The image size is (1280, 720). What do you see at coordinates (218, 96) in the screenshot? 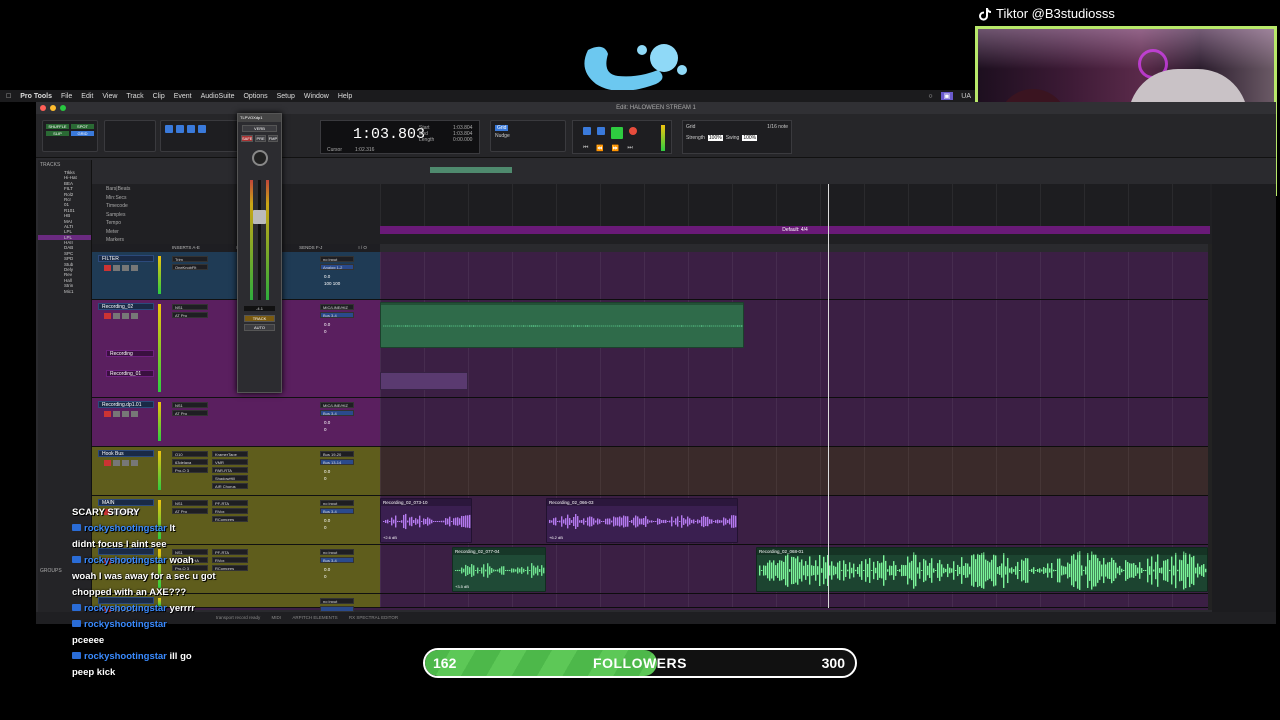
I see `menu-audiosuite: AudioSuite` at bounding box center [218, 96].